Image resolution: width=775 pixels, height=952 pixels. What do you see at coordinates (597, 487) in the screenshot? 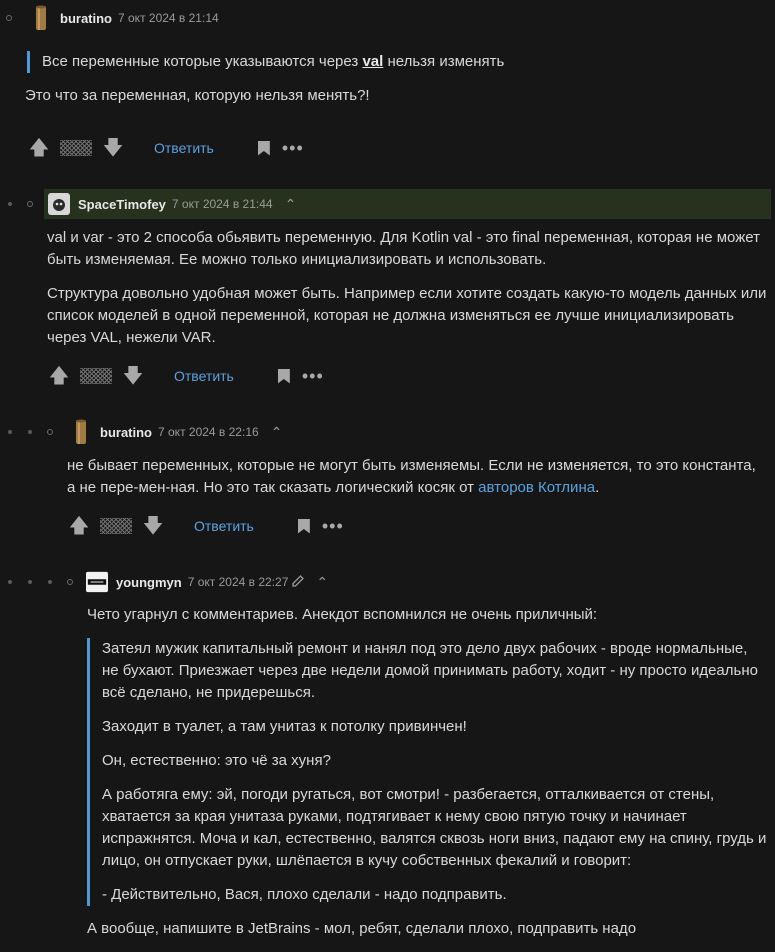
I see `comment-text-end: .` at bounding box center [597, 487].